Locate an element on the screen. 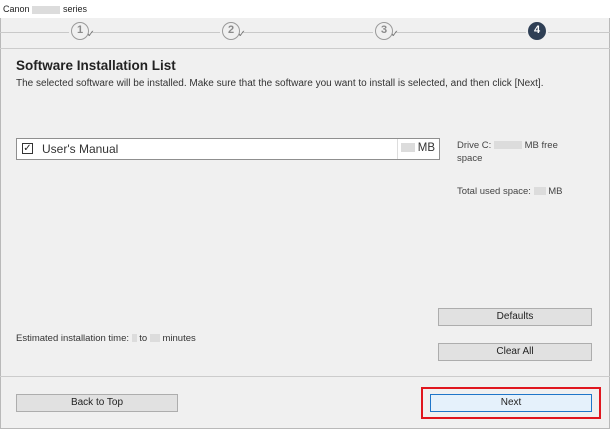 This screenshot has height=429, width=610. estimated-time: Estimated installation time: to minutes is located at coordinates (106, 338).